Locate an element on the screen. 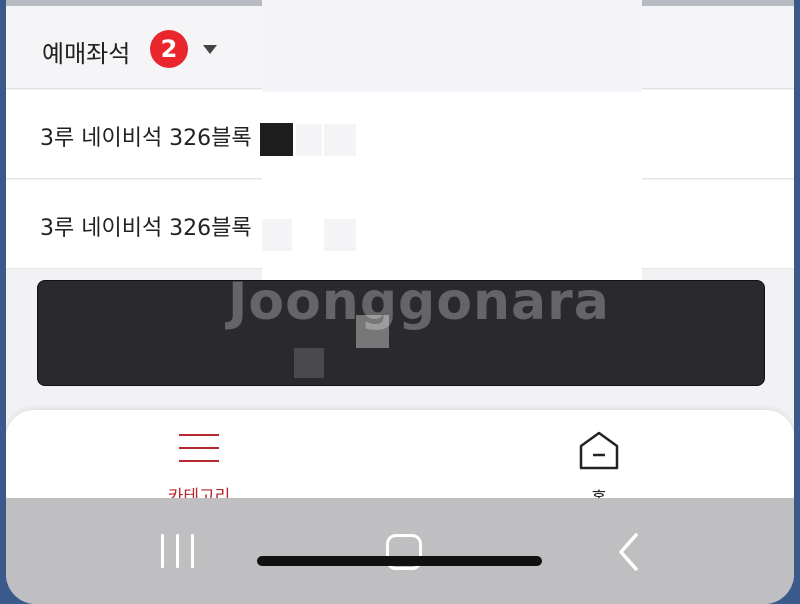 This screenshot has height=604, width=800. watermark: Joonggonara is located at coordinates (419, 302).